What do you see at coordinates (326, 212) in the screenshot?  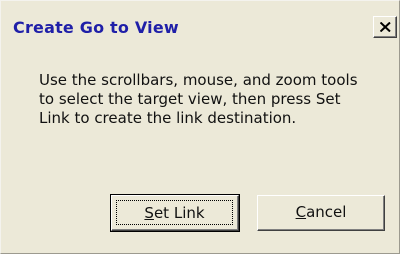 I see `cancel-label: ancel` at bounding box center [326, 212].